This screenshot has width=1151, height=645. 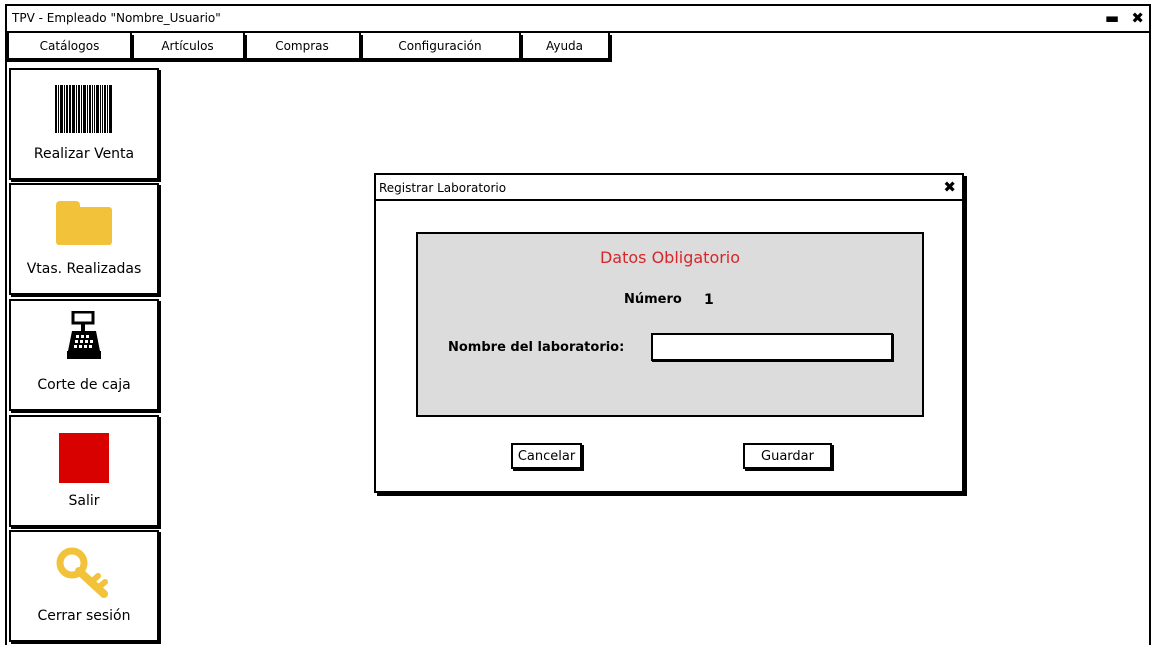 What do you see at coordinates (84, 616) in the screenshot?
I see `sidebar-item-label: Cerrar sesión` at bounding box center [84, 616].